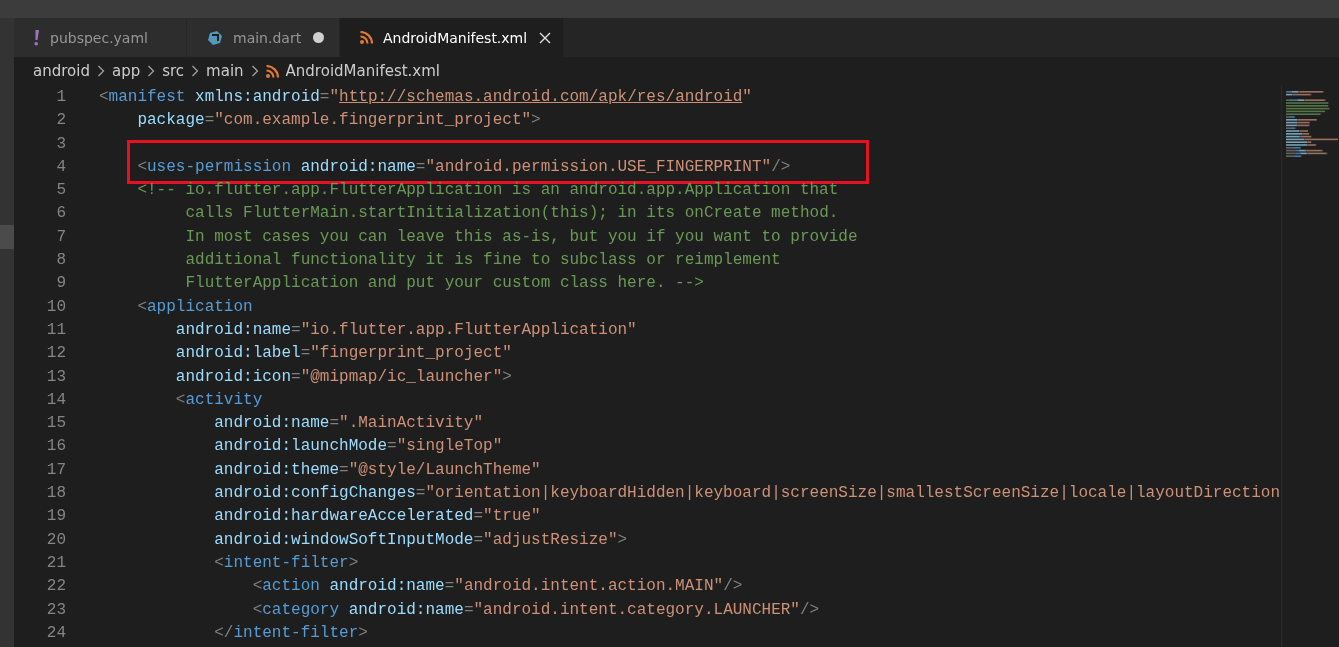  I want to click on line-number: 2, so click(60, 121).